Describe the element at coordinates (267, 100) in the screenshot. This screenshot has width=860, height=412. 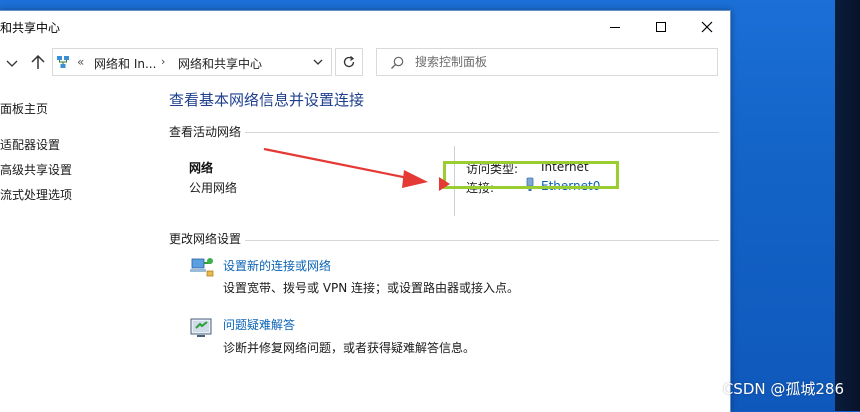
I see `page-title: 查看基本网络信息并设置连接` at that location.